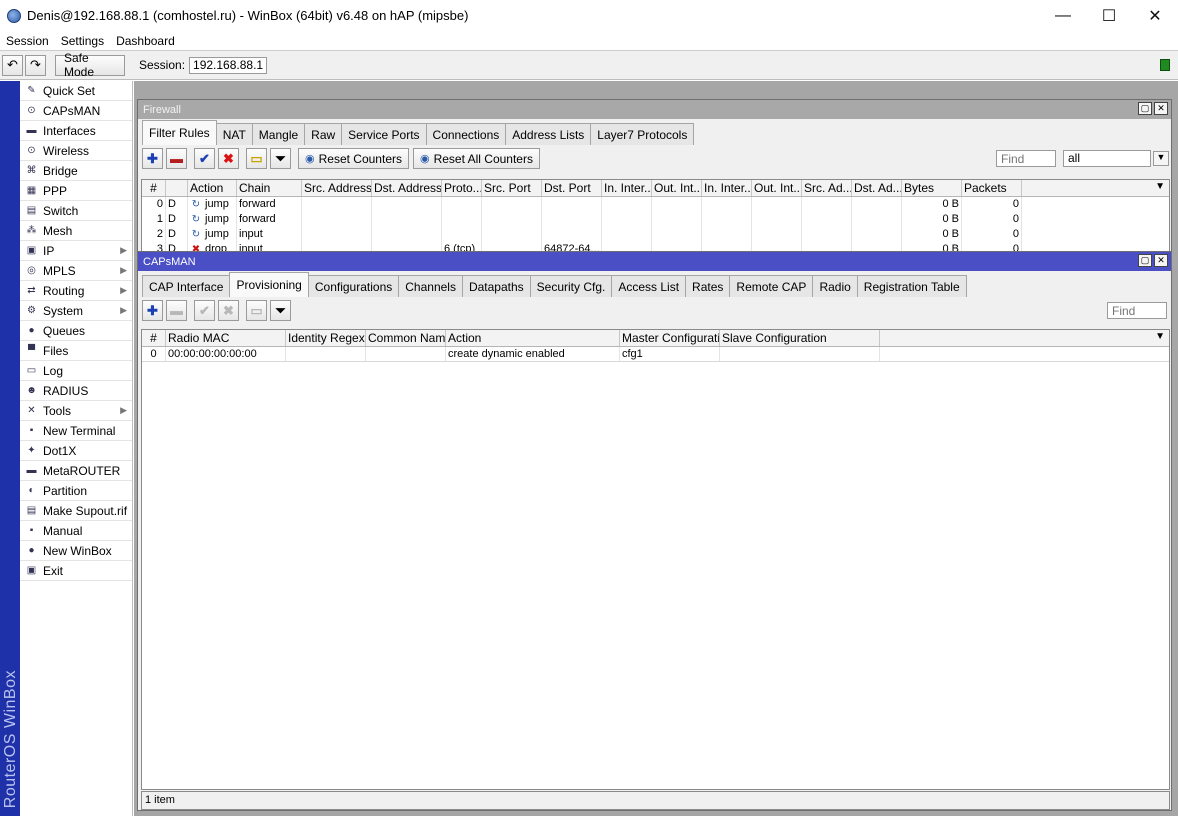 The height and width of the screenshot is (816, 1178). What do you see at coordinates (177, 188) in the screenshot?
I see `column-header-blank` at bounding box center [177, 188].